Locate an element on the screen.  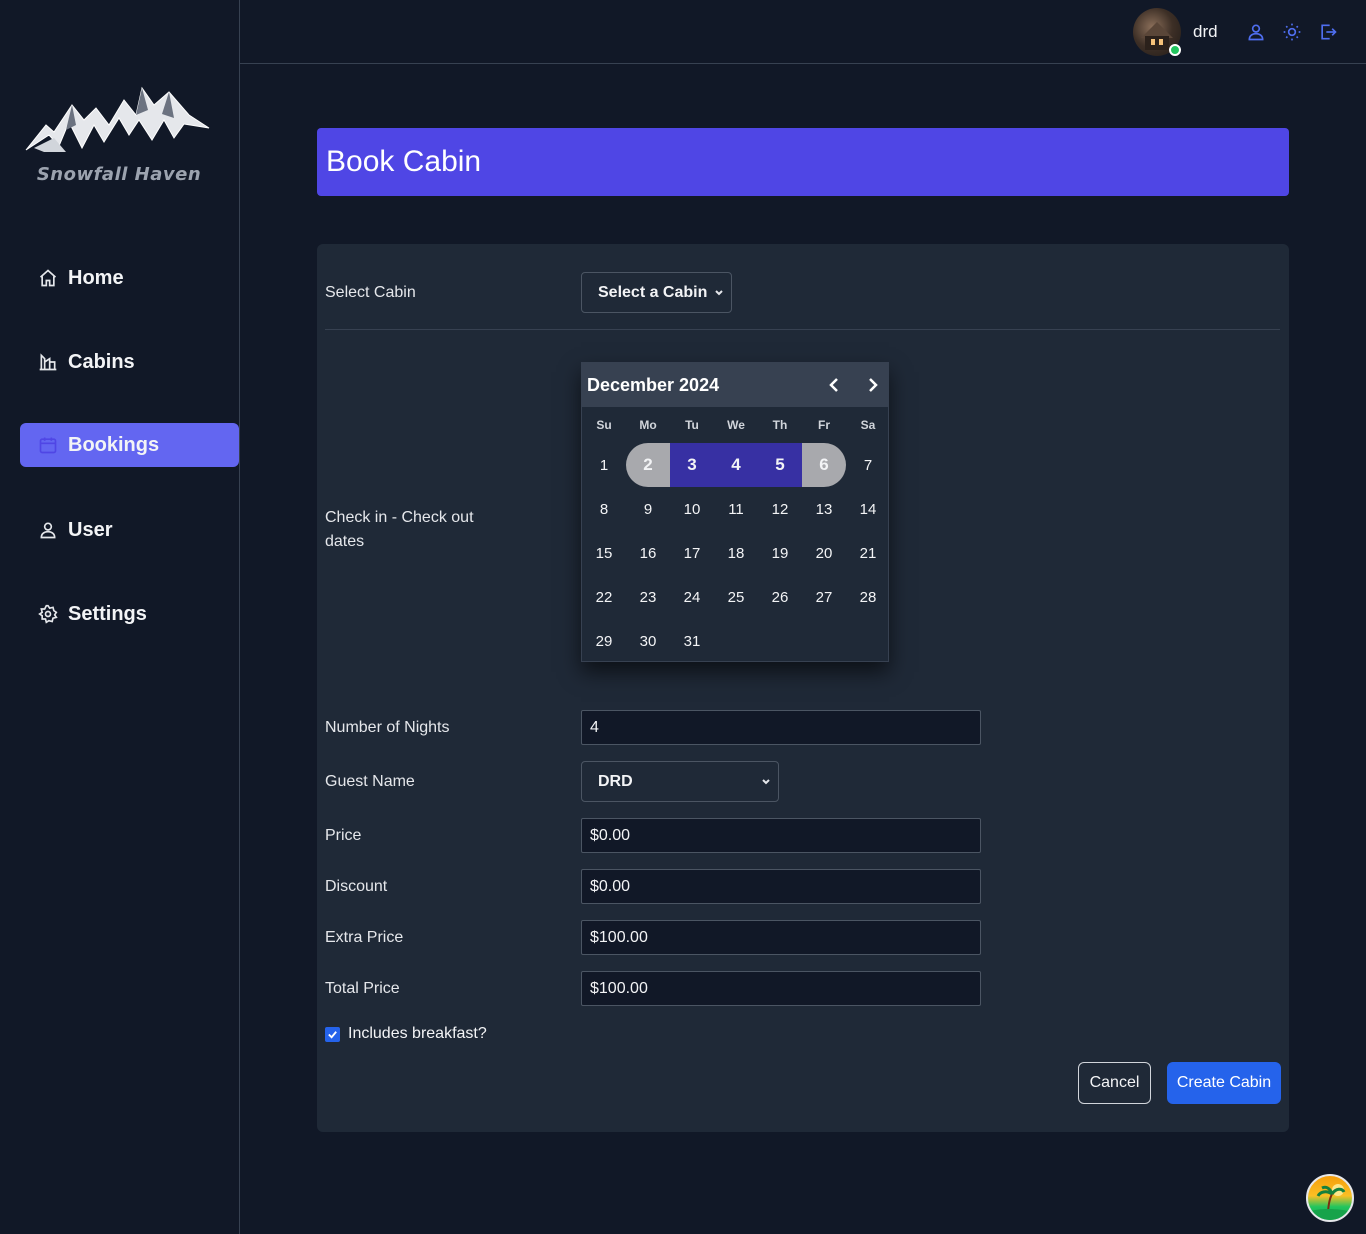
weekday-label: We is located at coordinates (736, 425).